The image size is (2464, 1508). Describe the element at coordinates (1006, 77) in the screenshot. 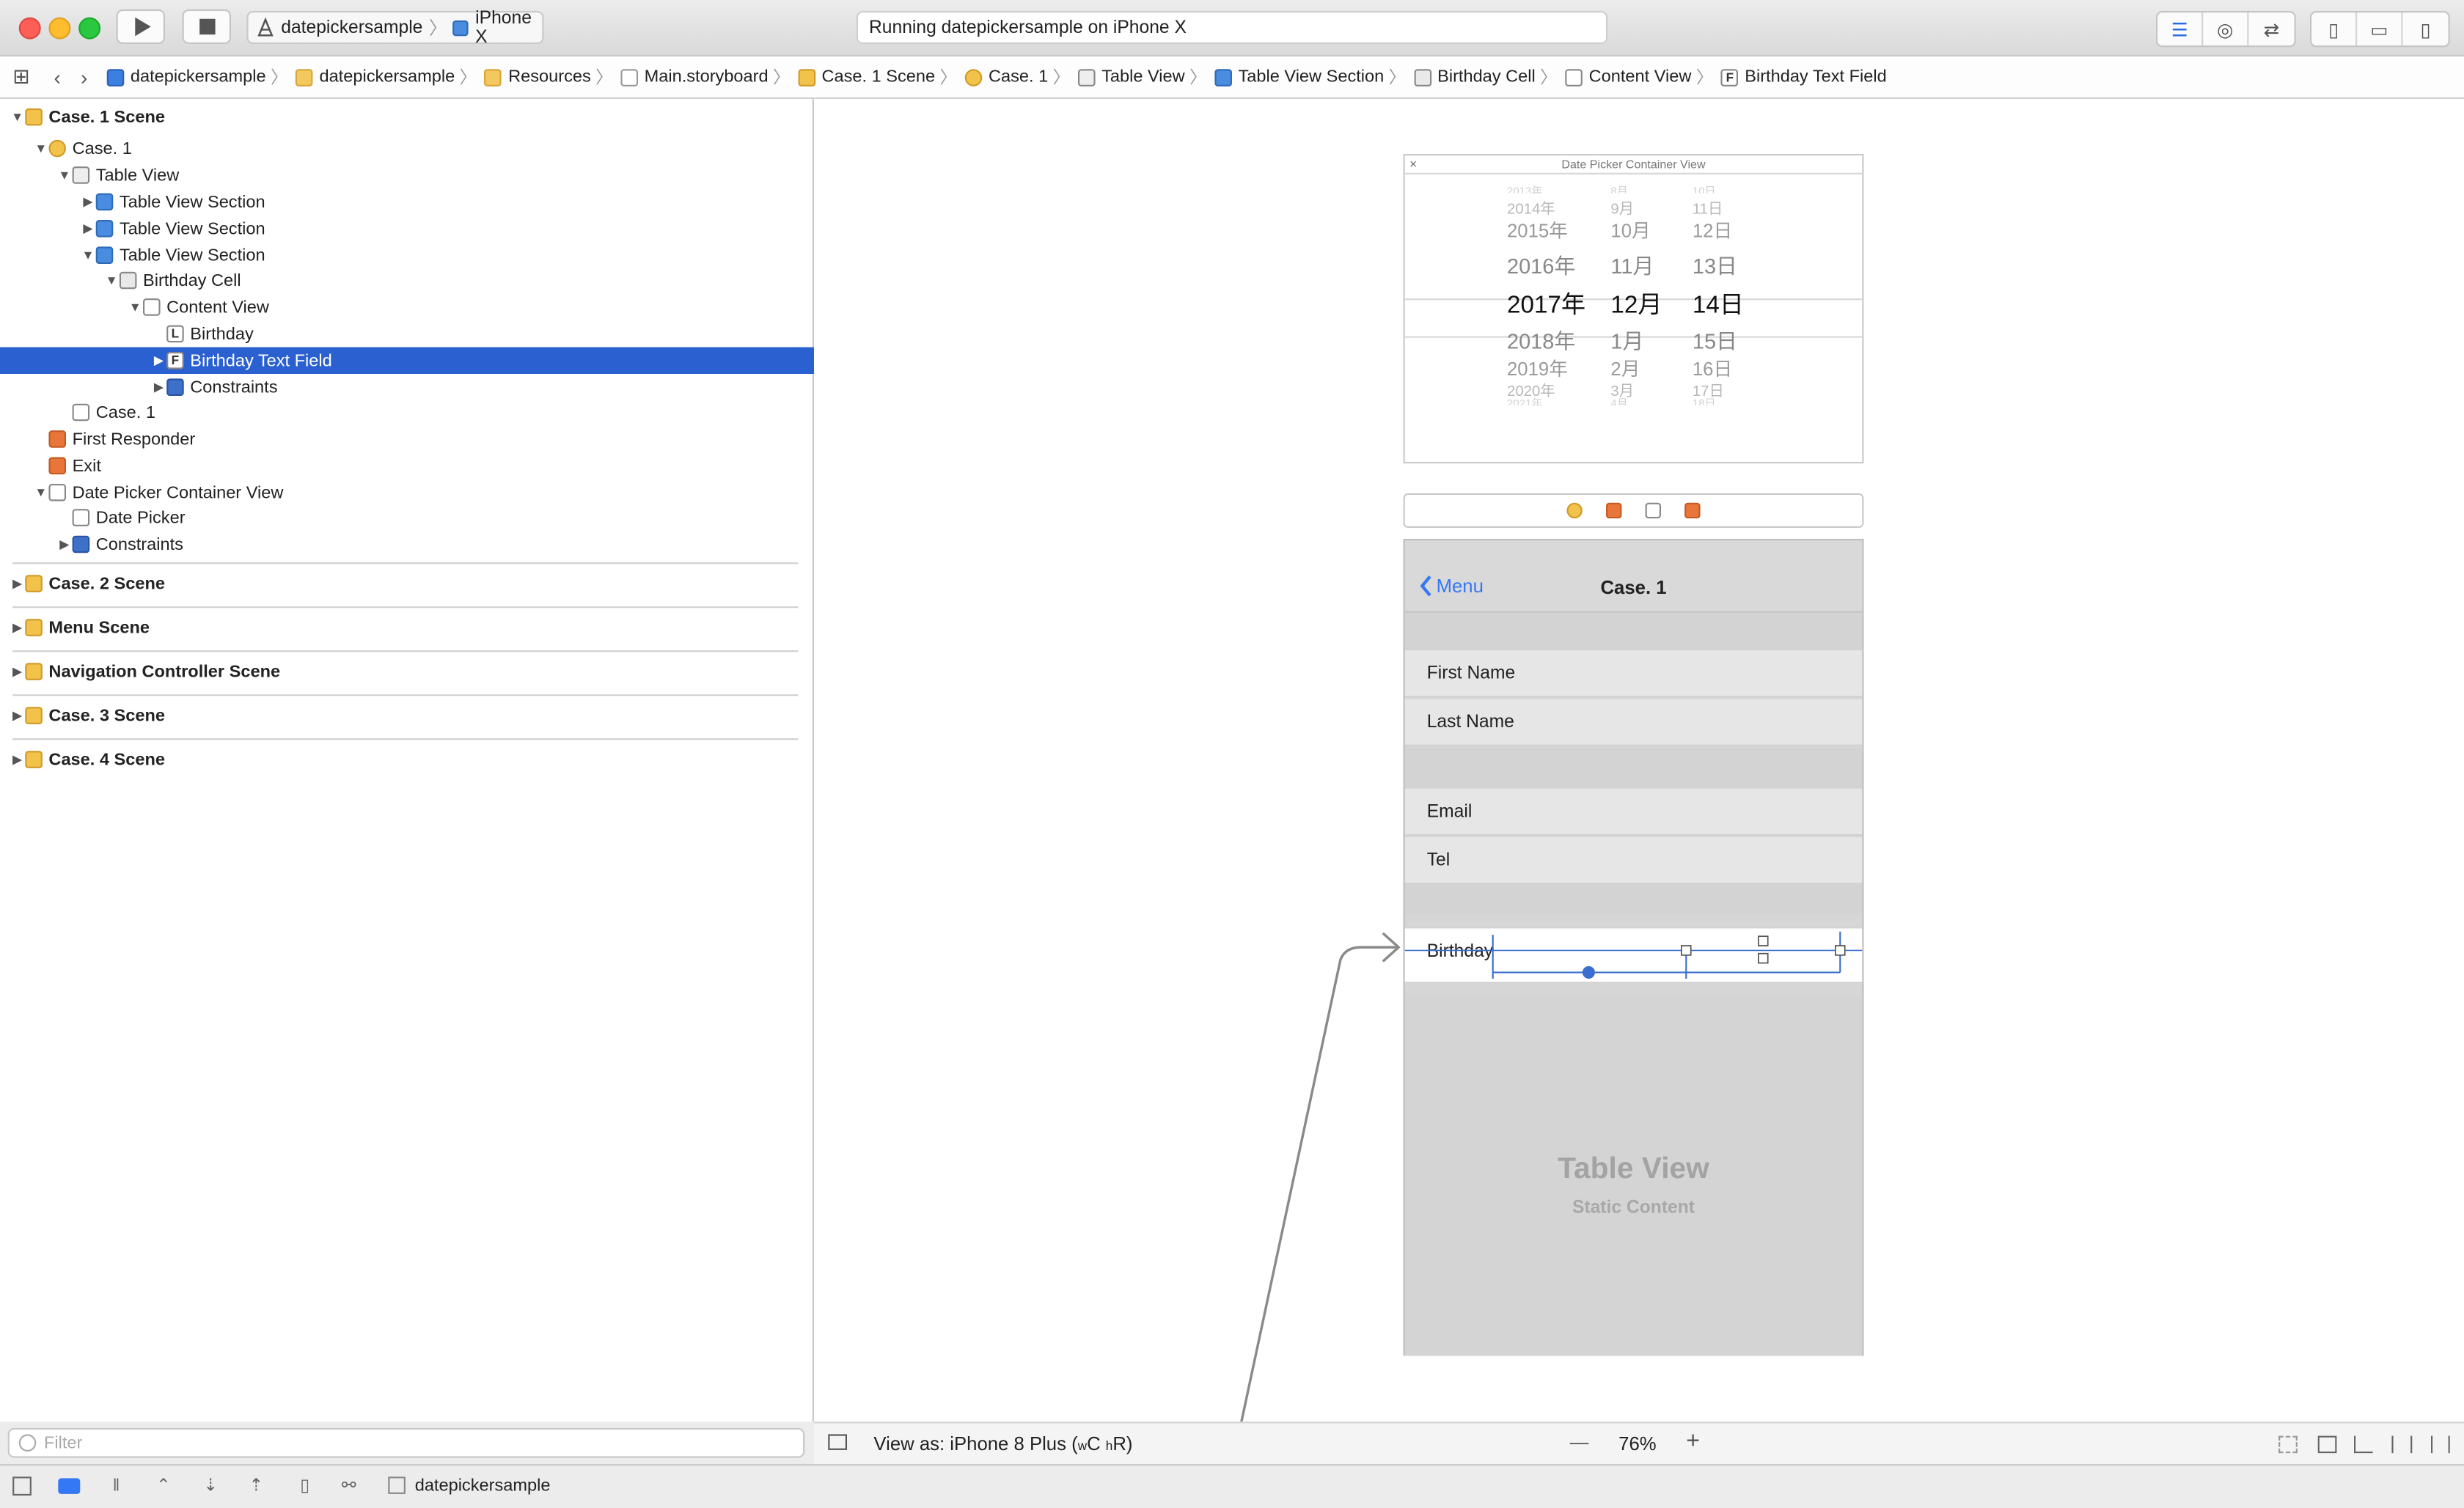

I see `breadcrumb-item: Case. 1` at that location.